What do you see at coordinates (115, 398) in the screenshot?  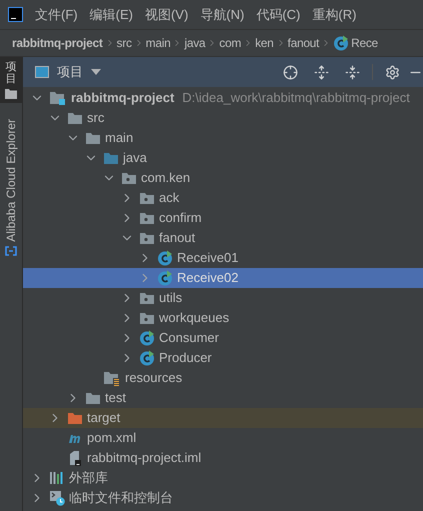 I see `tree-label: test` at bounding box center [115, 398].